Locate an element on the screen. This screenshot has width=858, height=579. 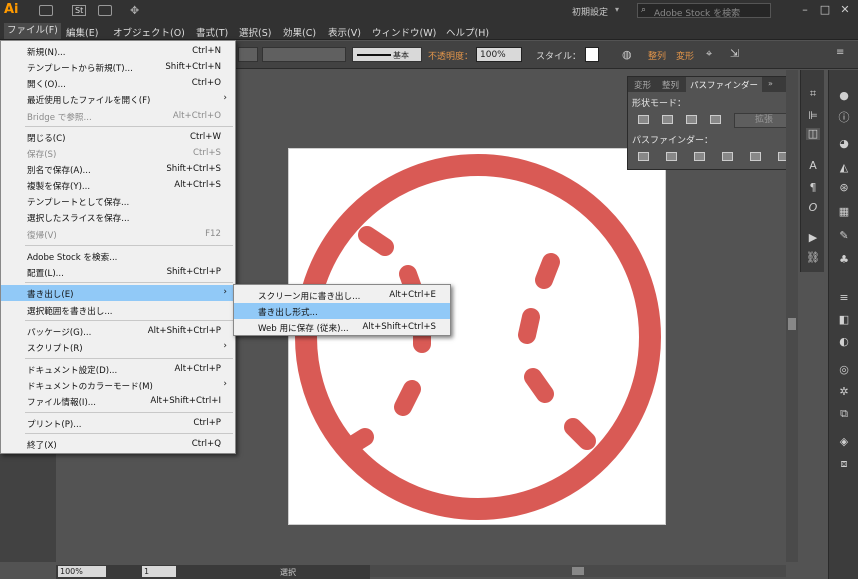
divide-button is located at coordinates (643, 156).